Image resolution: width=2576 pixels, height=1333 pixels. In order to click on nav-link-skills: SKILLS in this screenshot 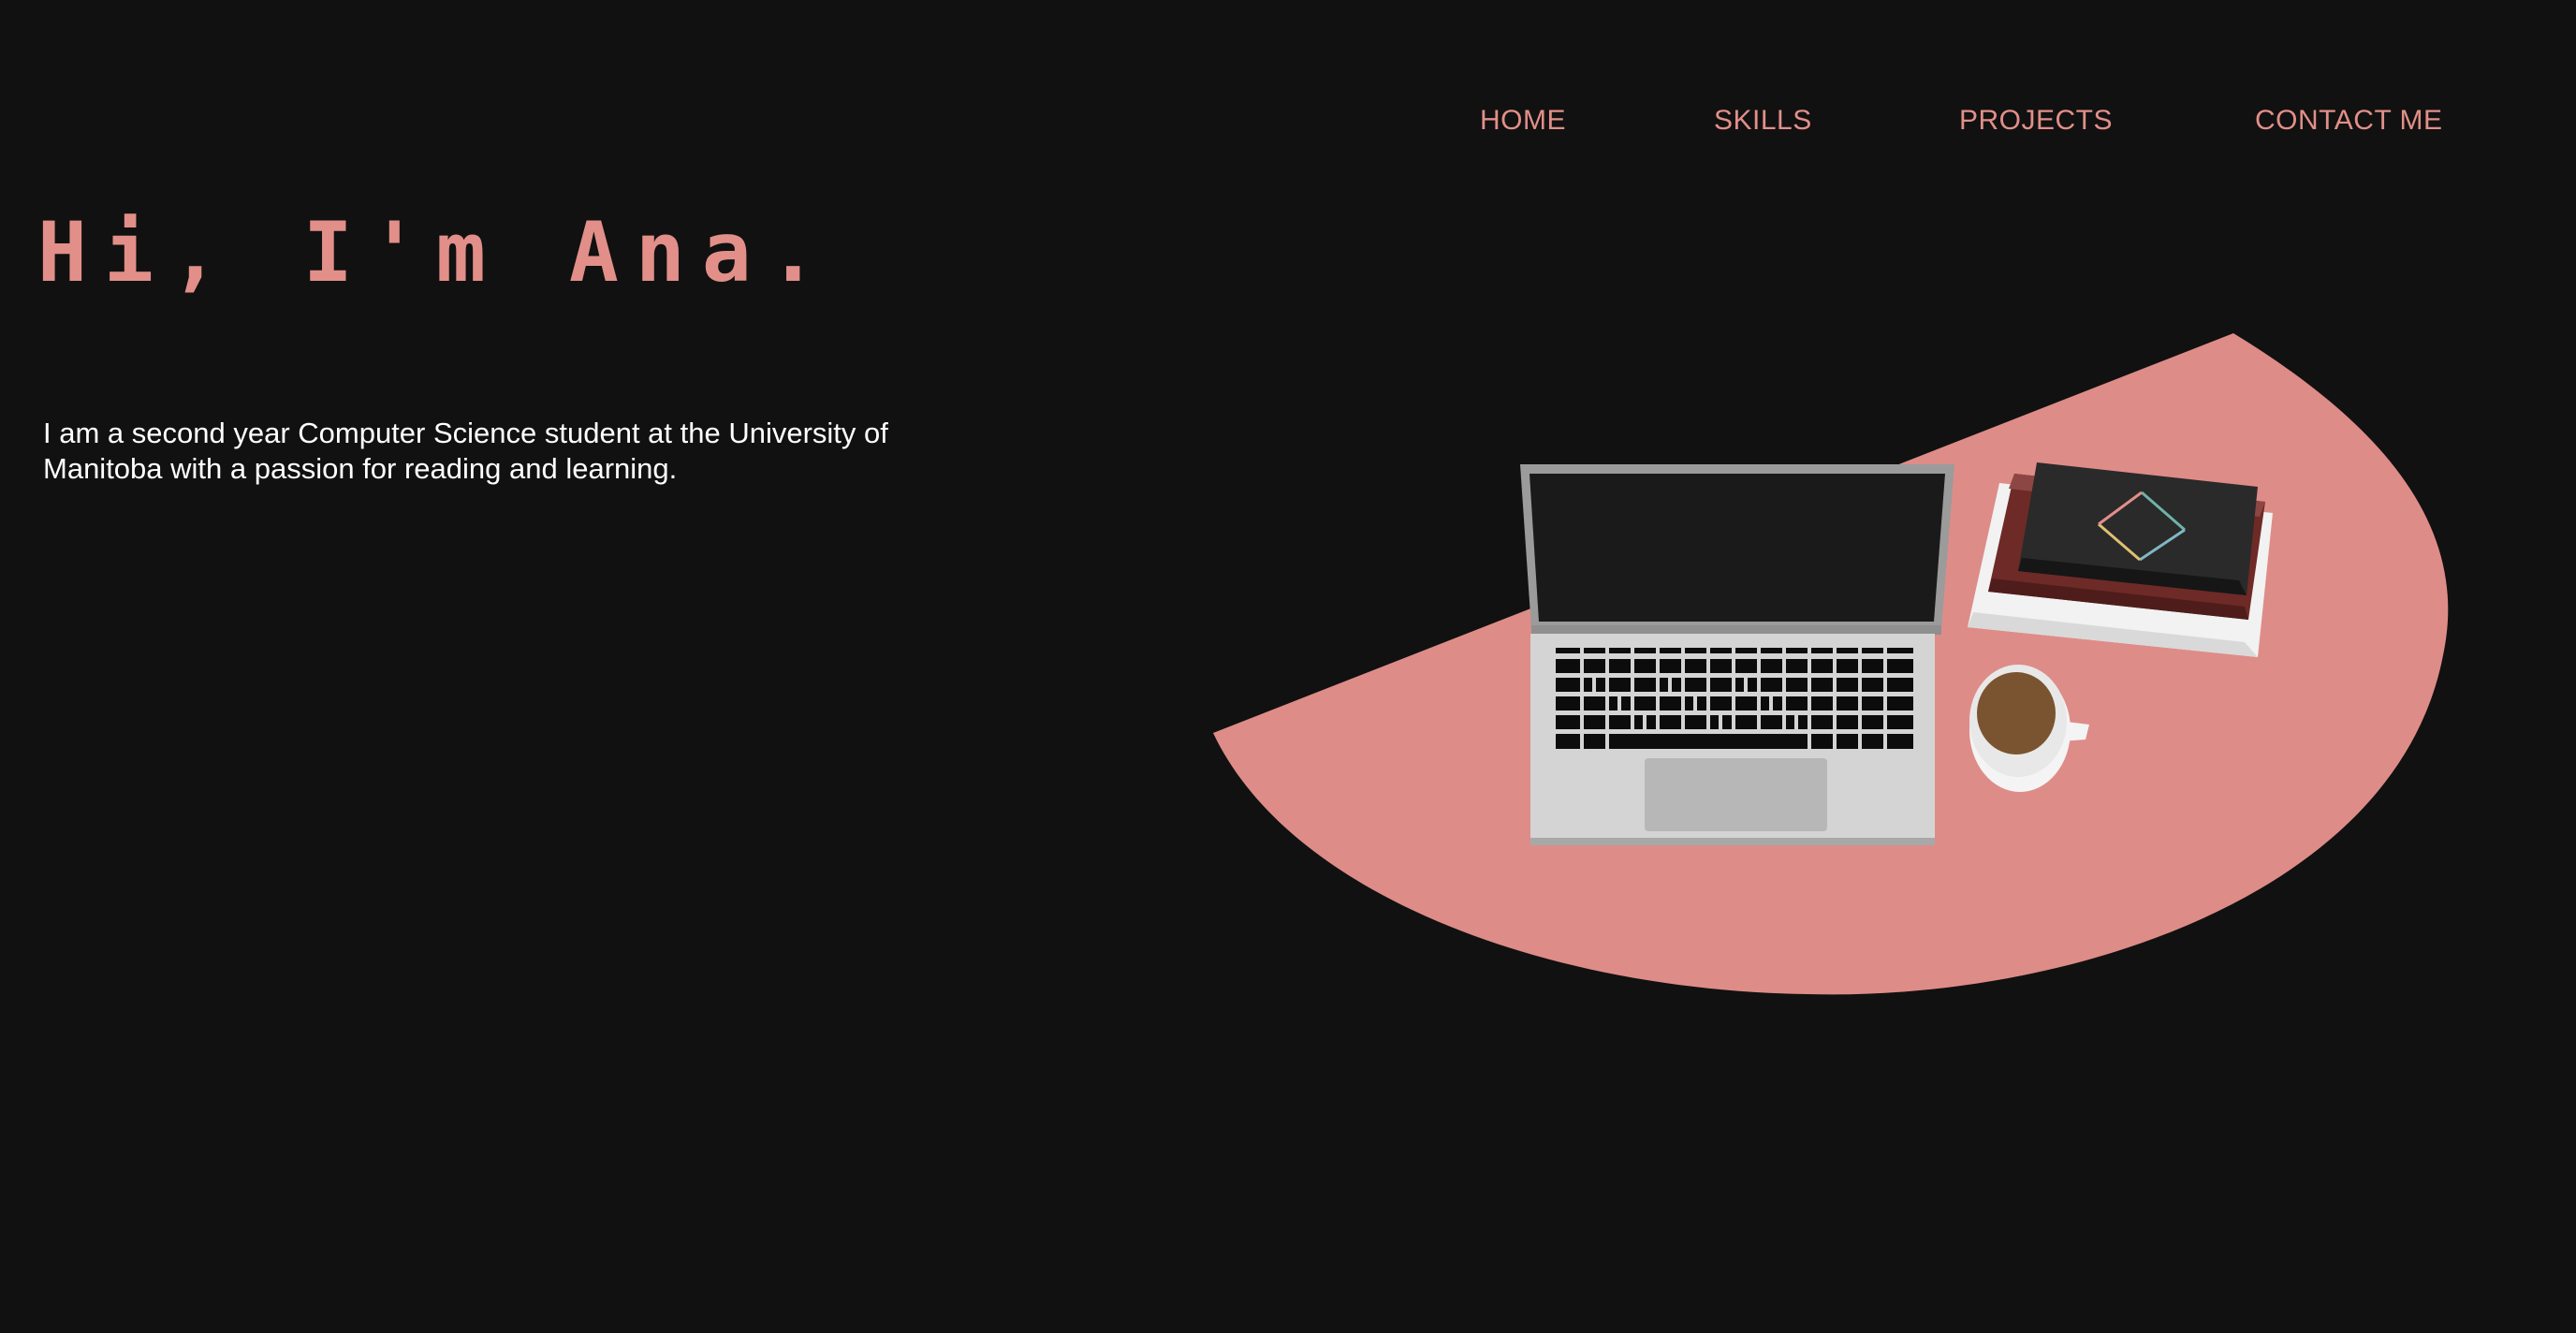, I will do `click(1763, 121)`.